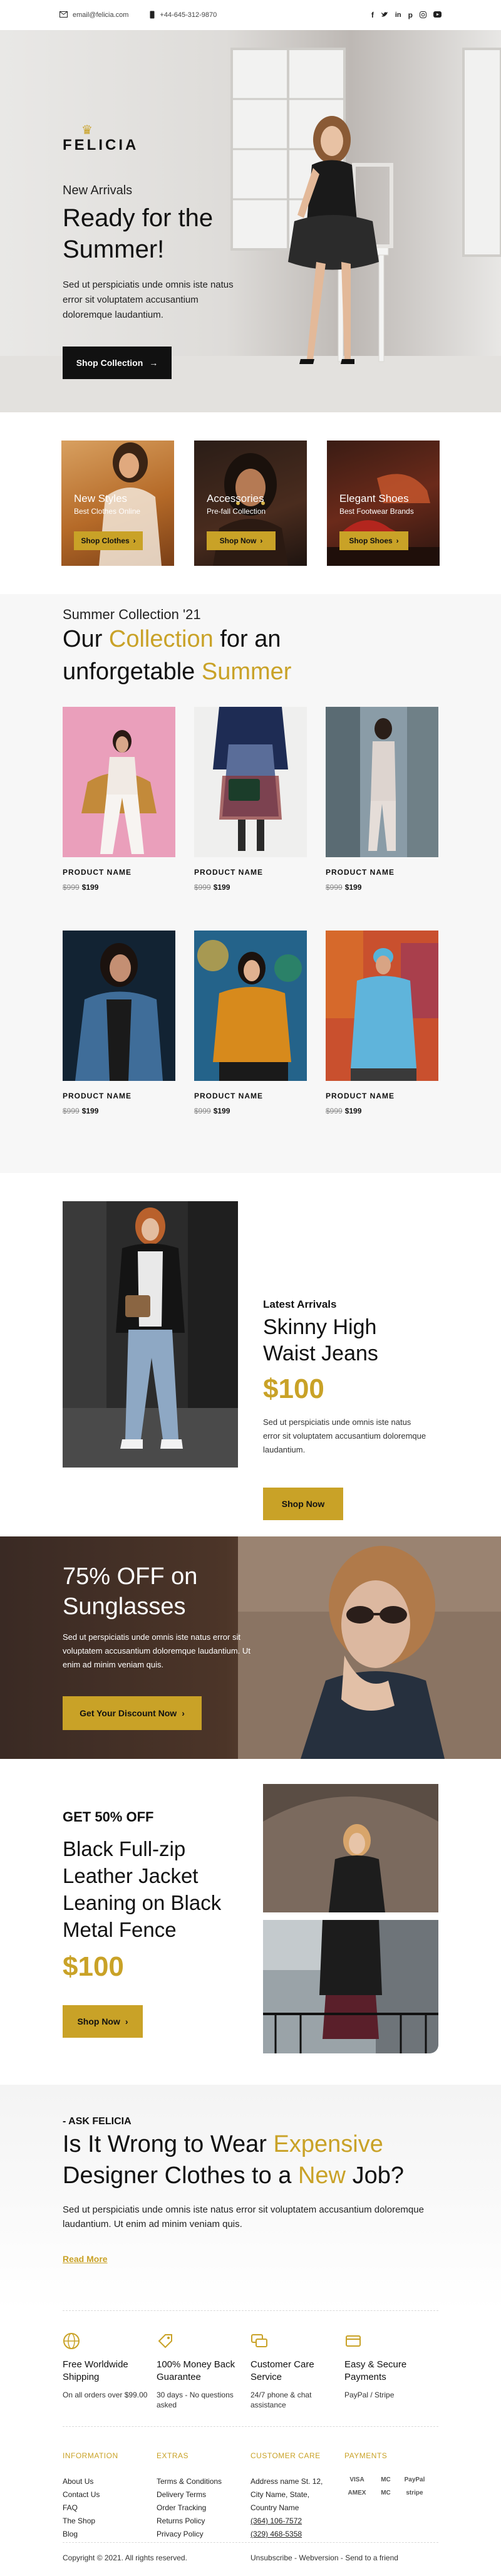  I want to click on leather-kicker: GET 50% OFF, so click(108, 1817).